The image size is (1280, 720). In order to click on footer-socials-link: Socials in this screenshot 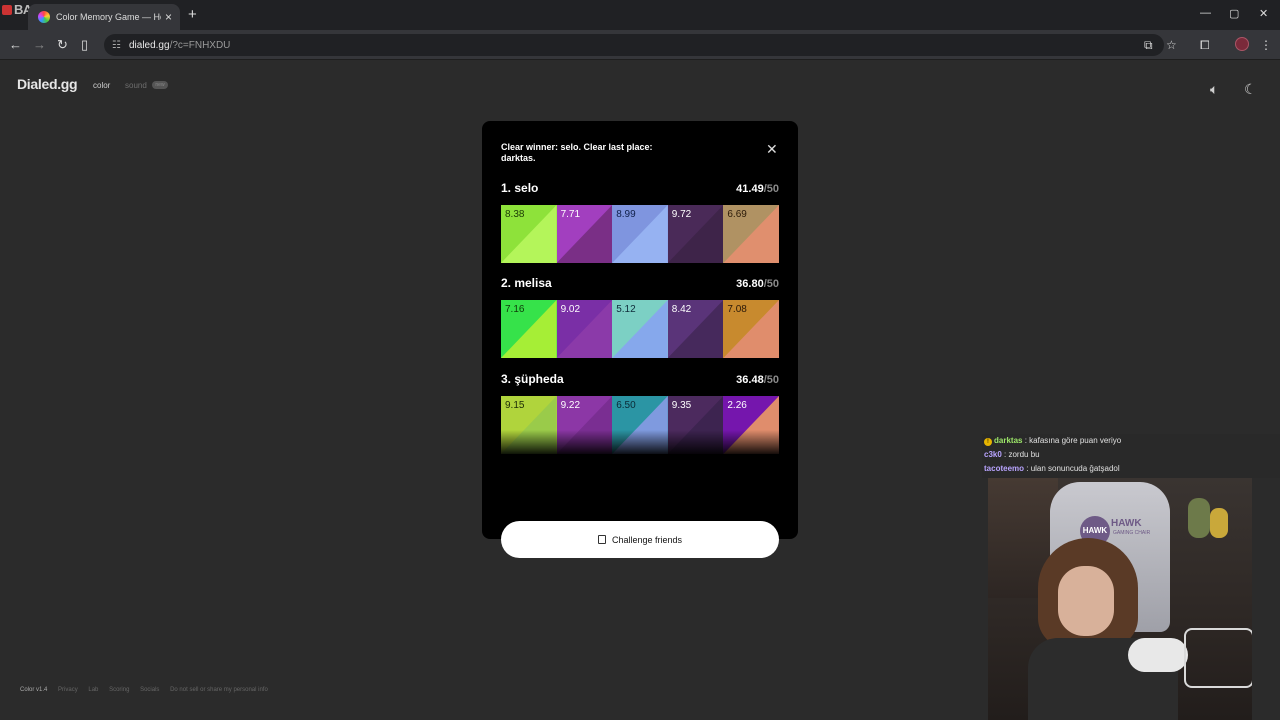, I will do `click(149, 690)`.